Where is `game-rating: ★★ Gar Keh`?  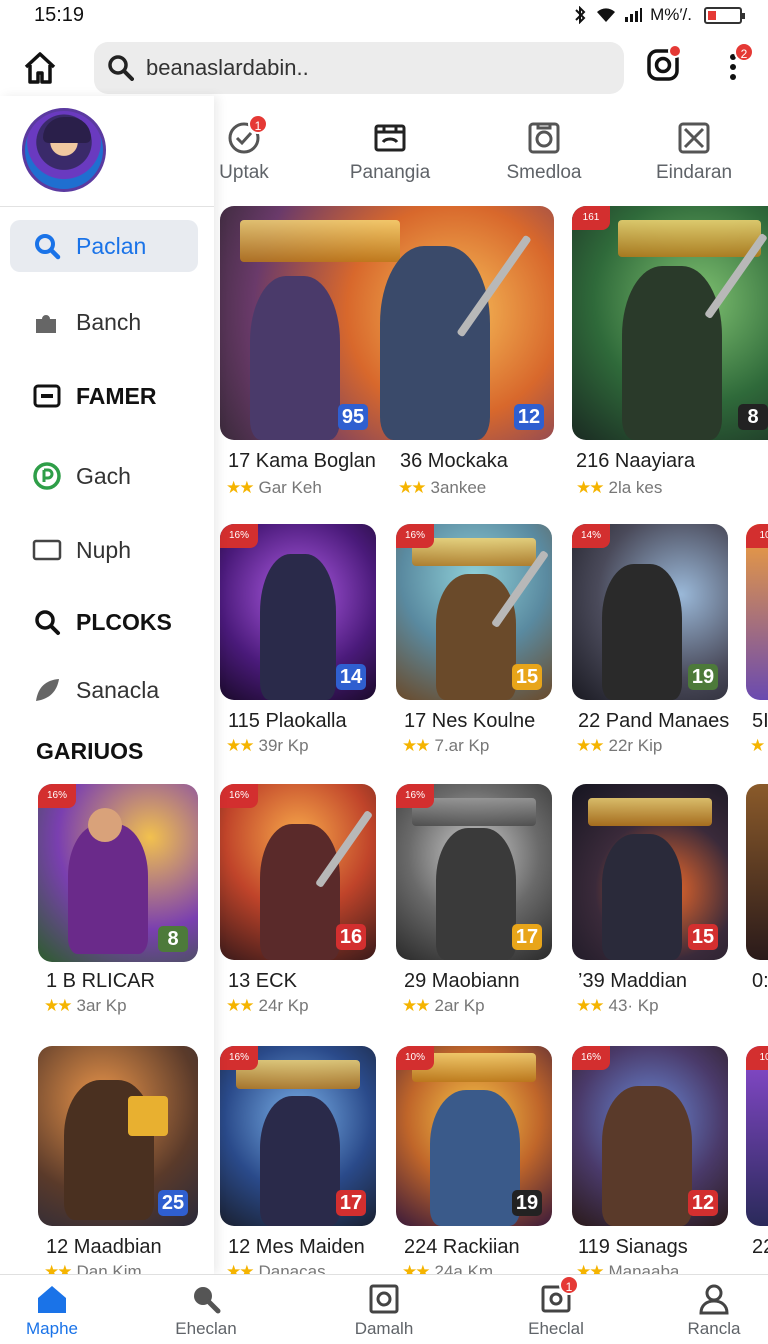 game-rating: ★★ Gar Keh is located at coordinates (274, 487).